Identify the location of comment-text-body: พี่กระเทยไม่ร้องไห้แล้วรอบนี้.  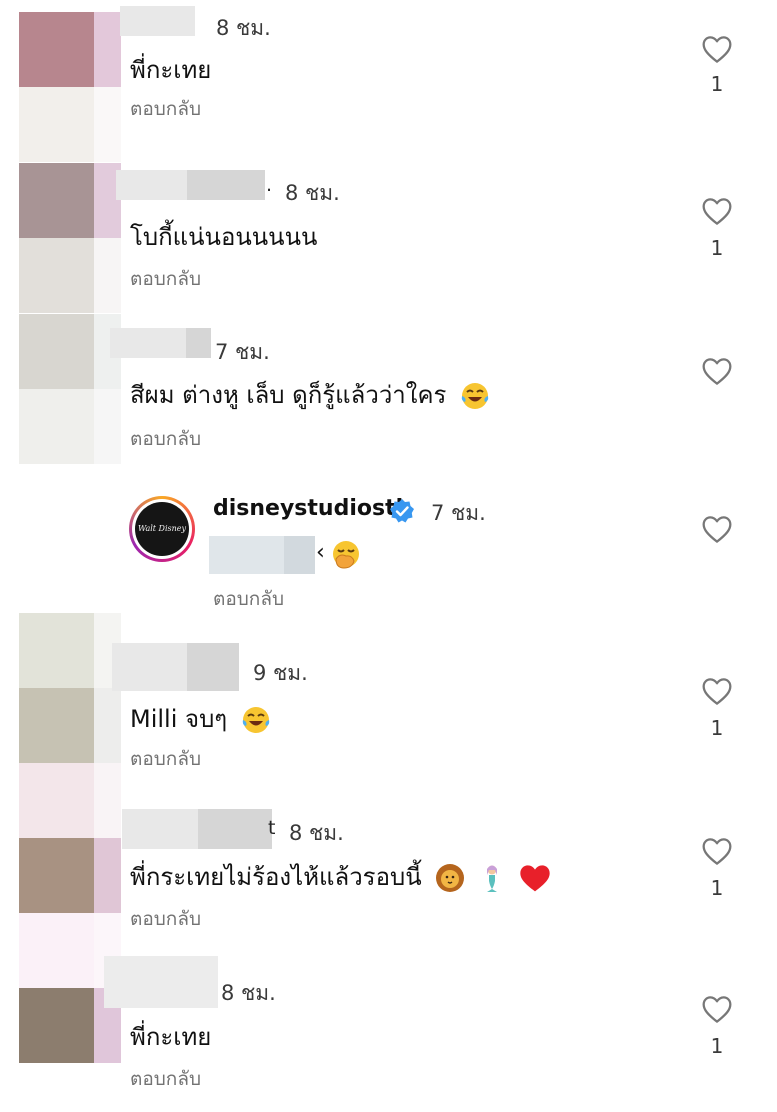
(276, 877).